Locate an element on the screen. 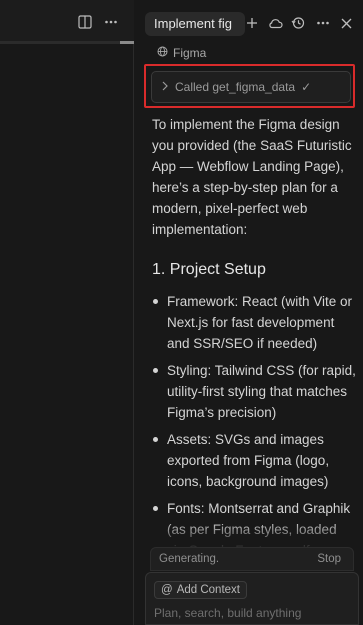 This screenshot has height=625, width=363. history-icon is located at coordinates (298, 23).